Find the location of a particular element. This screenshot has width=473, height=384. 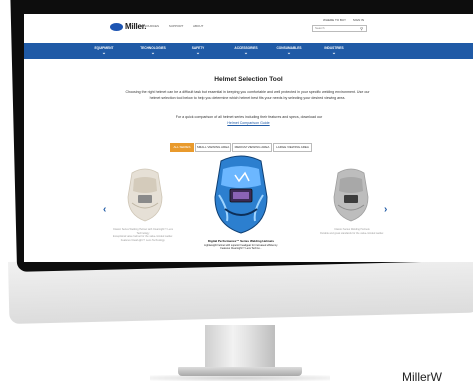

classic-helmet-image is located at coordinates (145, 196).